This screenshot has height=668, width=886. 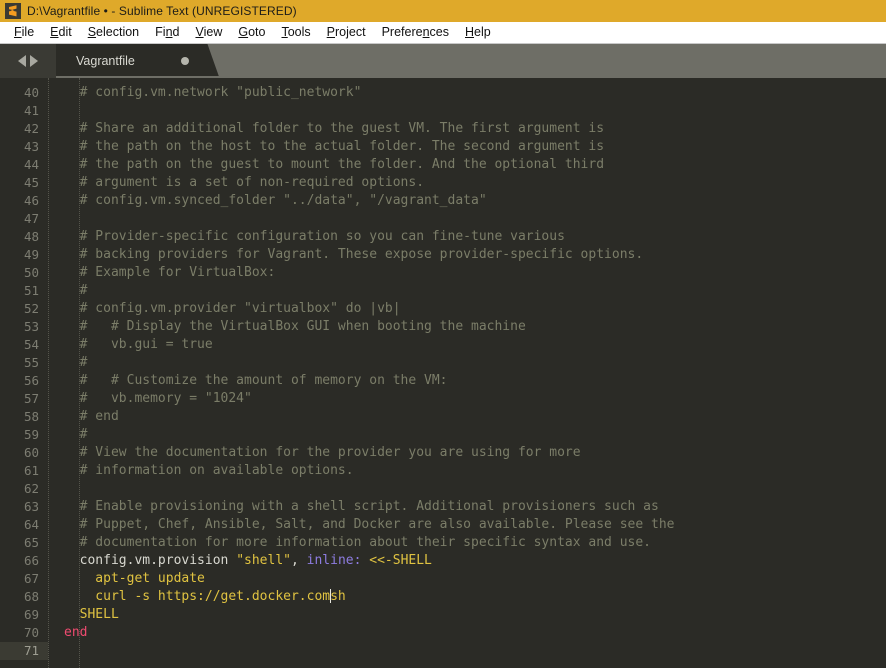 What do you see at coordinates (467, 93) in the screenshot?
I see `code-line: # config.vm.network "public_network"` at bounding box center [467, 93].